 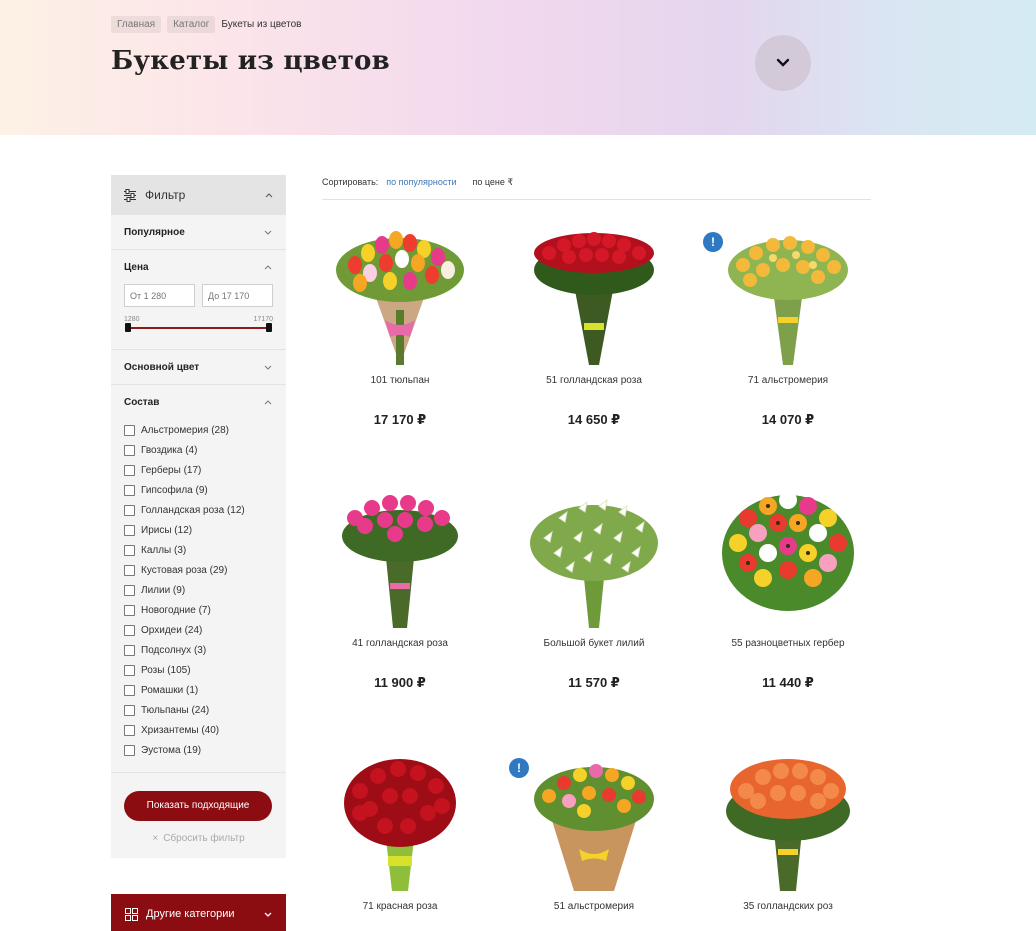 I want to click on expand-description-button, so click(x=783, y=63).